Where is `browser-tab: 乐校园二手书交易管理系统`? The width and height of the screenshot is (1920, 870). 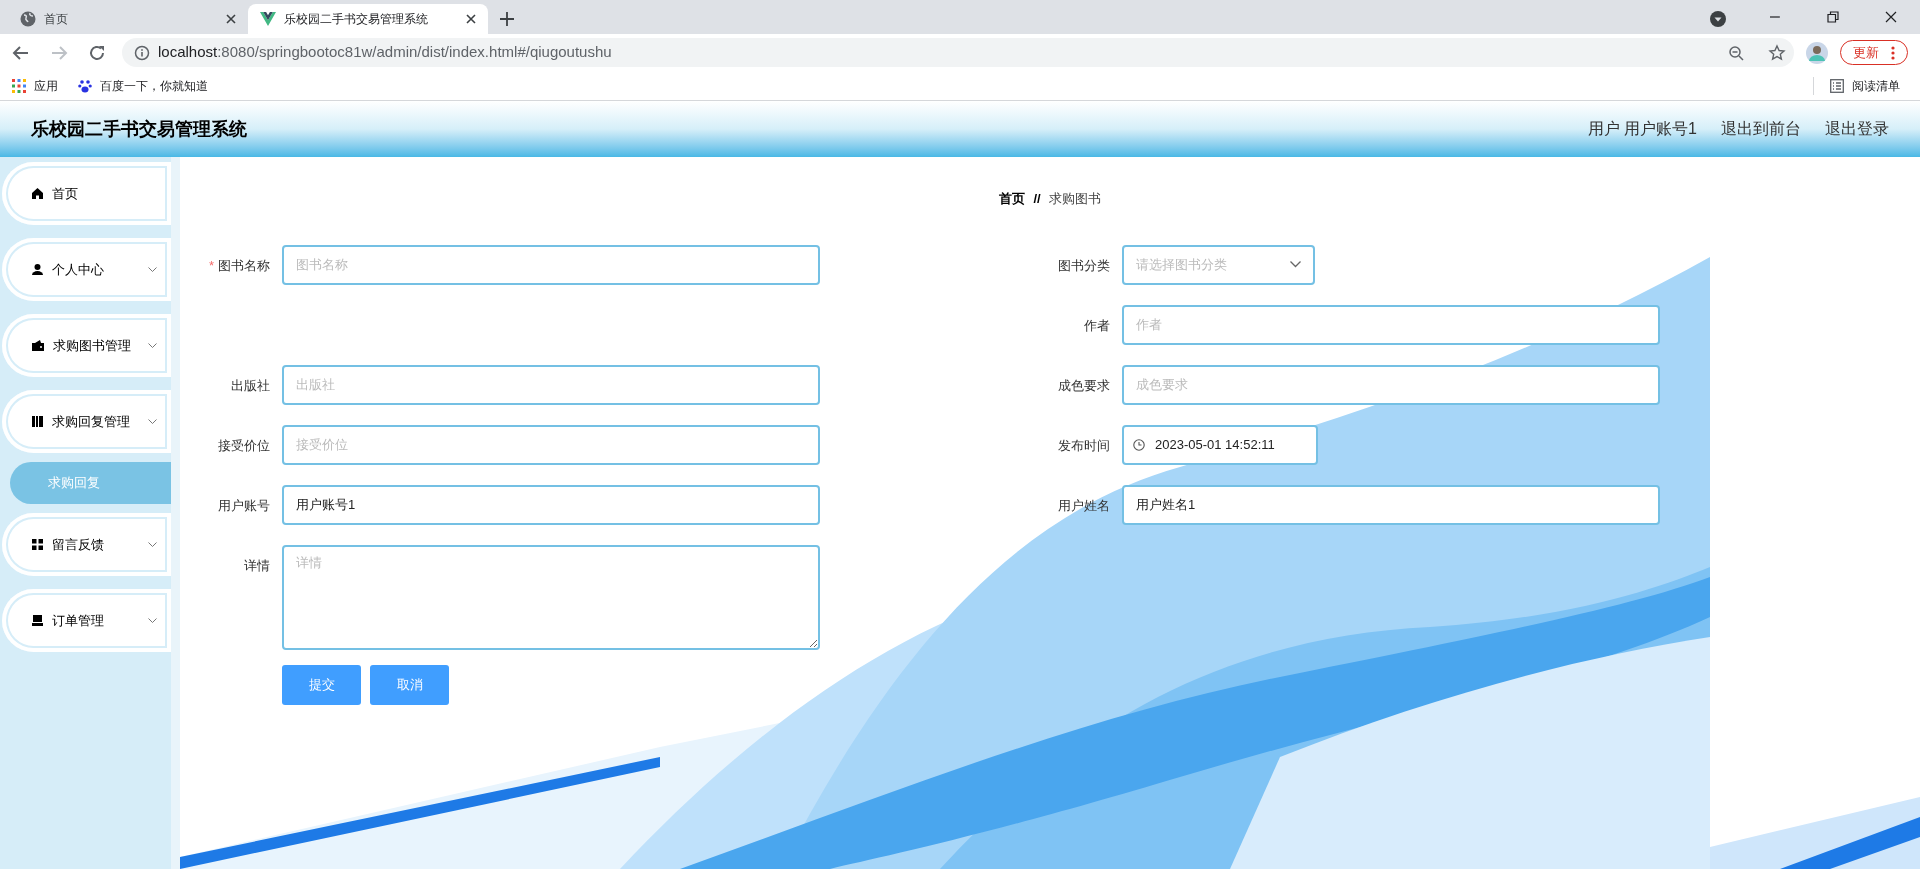 browser-tab: 乐校园二手书交易管理系统 is located at coordinates (368, 19).